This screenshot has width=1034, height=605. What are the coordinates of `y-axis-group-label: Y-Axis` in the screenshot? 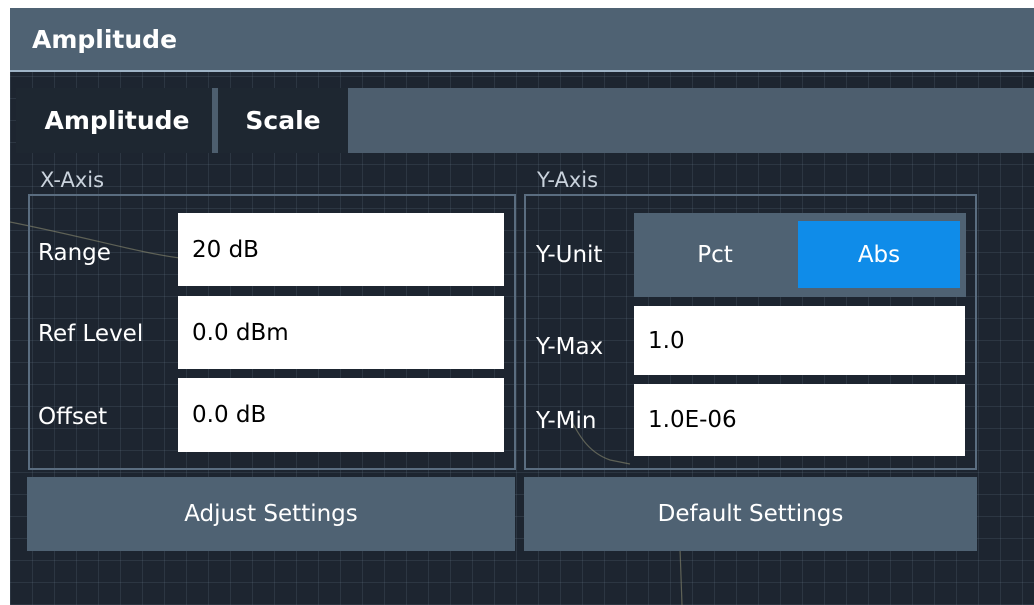 It's located at (568, 180).